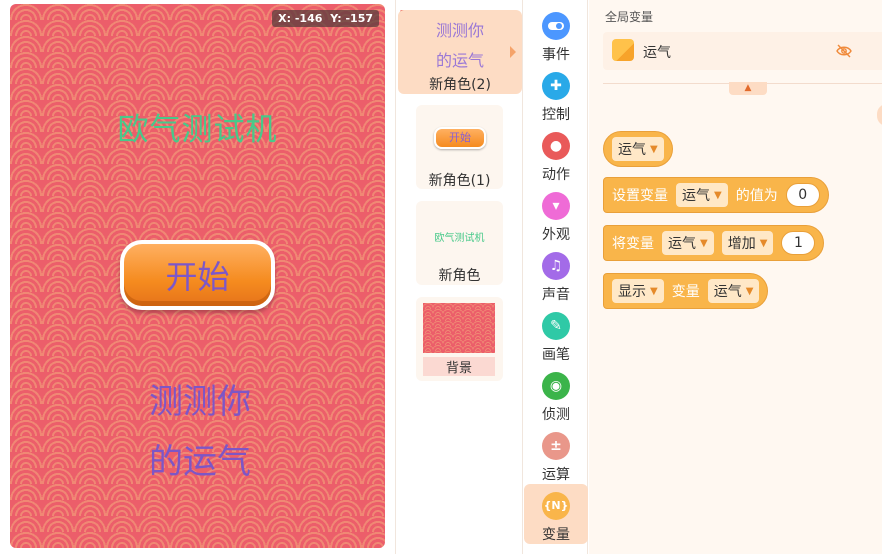  I want to click on category-label: 侦测, so click(556, 415).